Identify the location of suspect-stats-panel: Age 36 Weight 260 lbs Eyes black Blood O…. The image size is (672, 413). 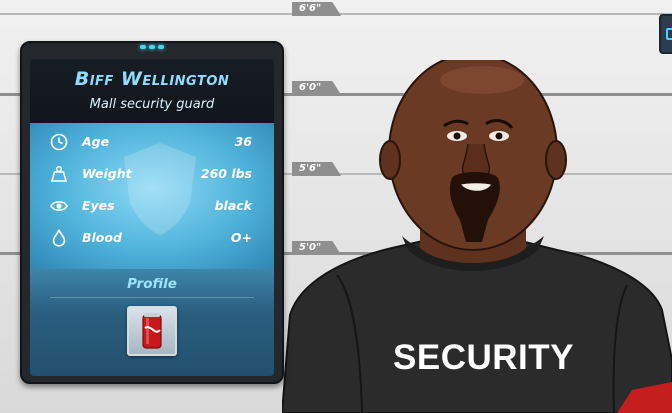
(152, 196).